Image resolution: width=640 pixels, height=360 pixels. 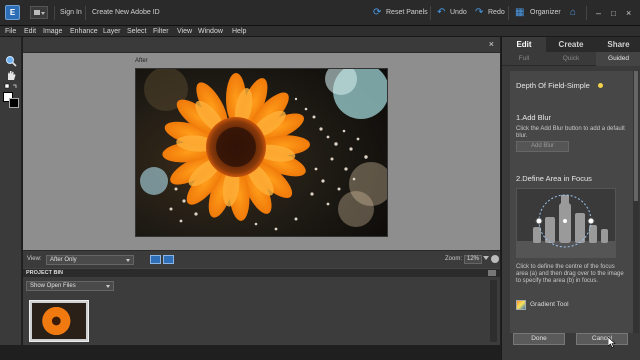 I want to click on tab-full: Full, so click(x=524, y=59).